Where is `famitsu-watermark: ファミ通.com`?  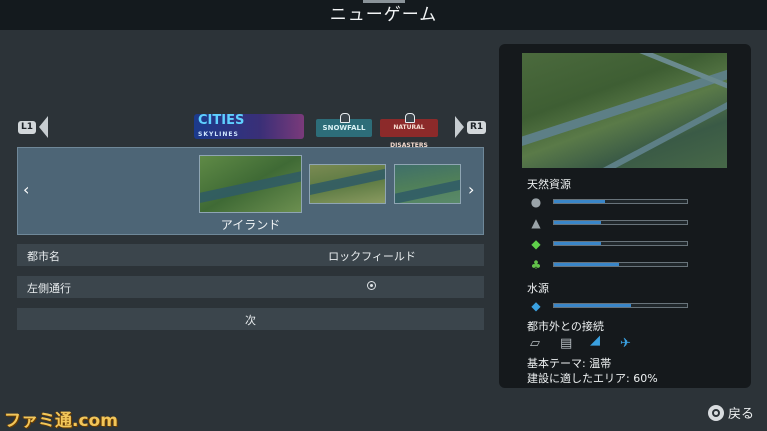 famitsu-watermark: ファミ通.com is located at coordinates (61, 421).